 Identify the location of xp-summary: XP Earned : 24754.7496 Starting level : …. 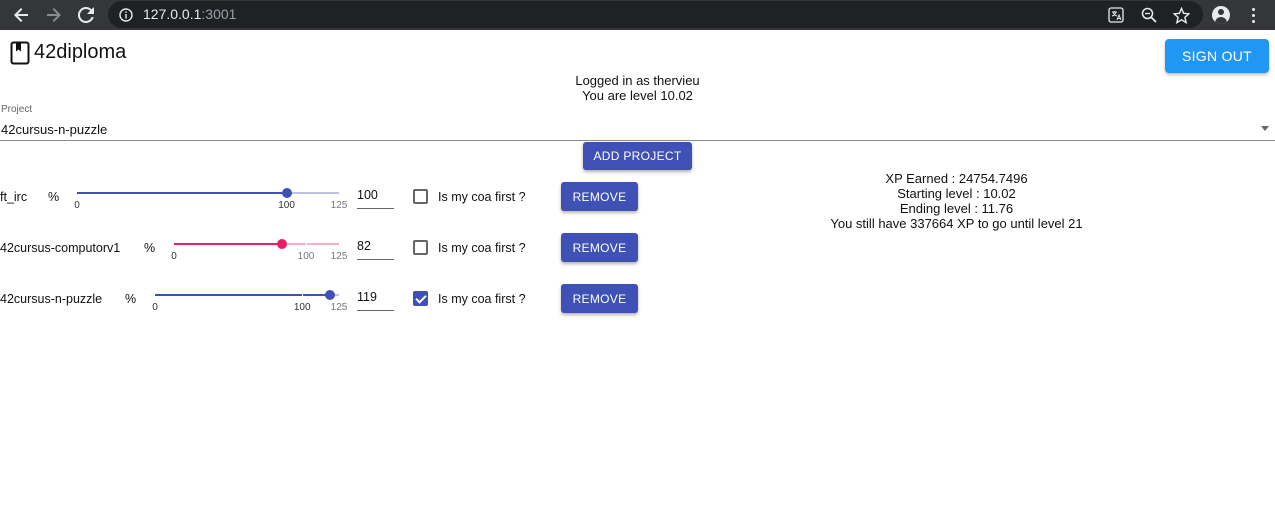
(956, 201).